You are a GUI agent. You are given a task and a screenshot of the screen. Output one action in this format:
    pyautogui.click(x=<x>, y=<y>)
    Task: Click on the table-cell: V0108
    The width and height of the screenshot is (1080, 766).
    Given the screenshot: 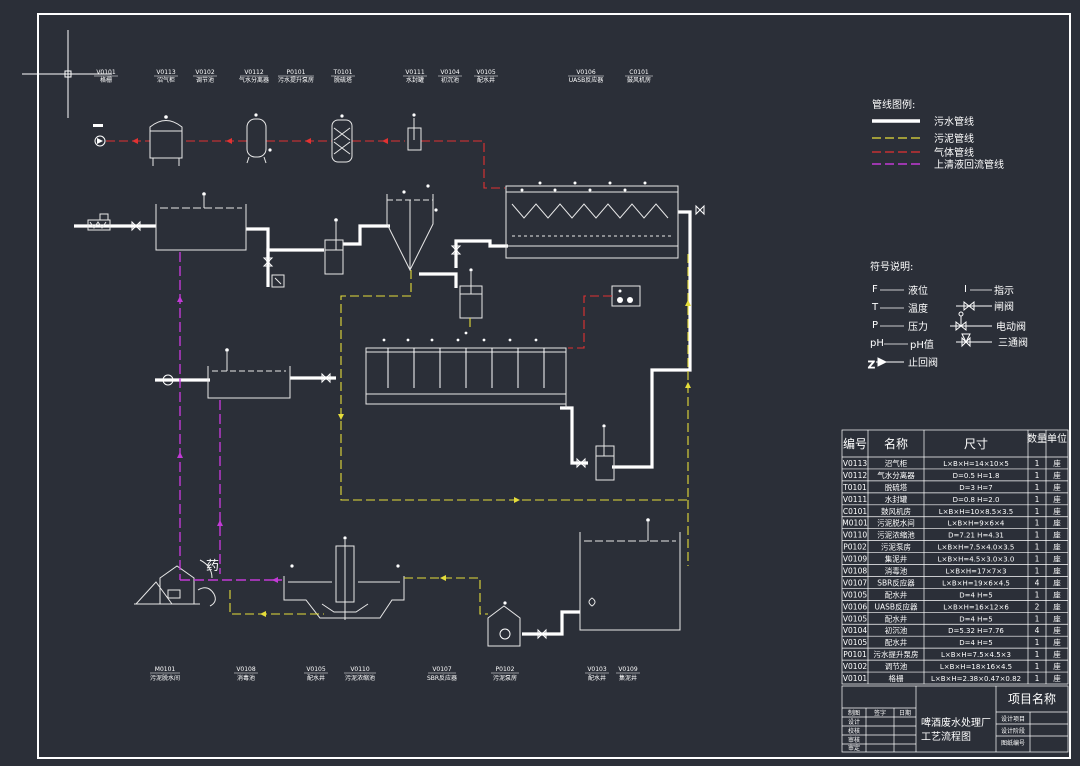 What is the action you would take?
    pyautogui.click(x=855, y=570)
    